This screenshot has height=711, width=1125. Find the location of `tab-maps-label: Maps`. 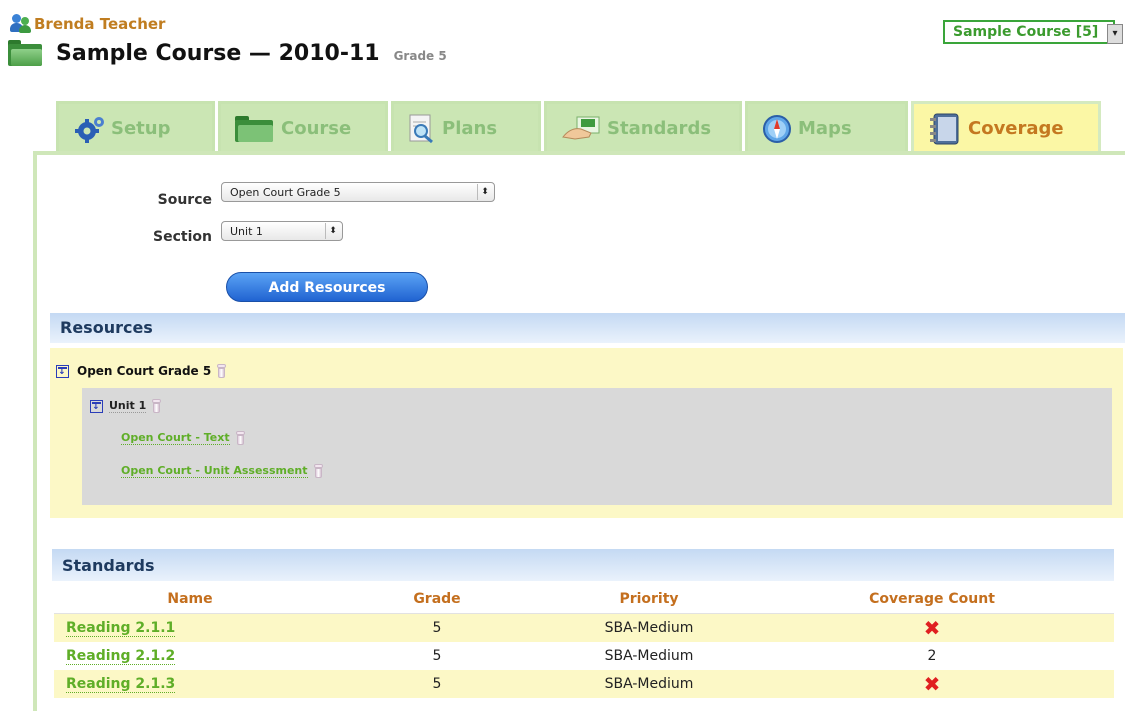

tab-maps-label: Maps is located at coordinates (825, 128).